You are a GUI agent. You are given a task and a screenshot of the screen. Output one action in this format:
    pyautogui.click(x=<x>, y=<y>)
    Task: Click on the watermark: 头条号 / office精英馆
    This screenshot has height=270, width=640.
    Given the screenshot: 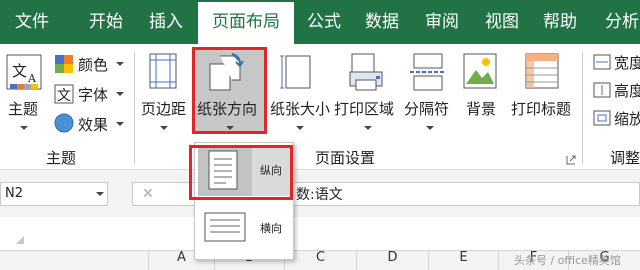 What is the action you would take?
    pyautogui.click(x=567, y=260)
    